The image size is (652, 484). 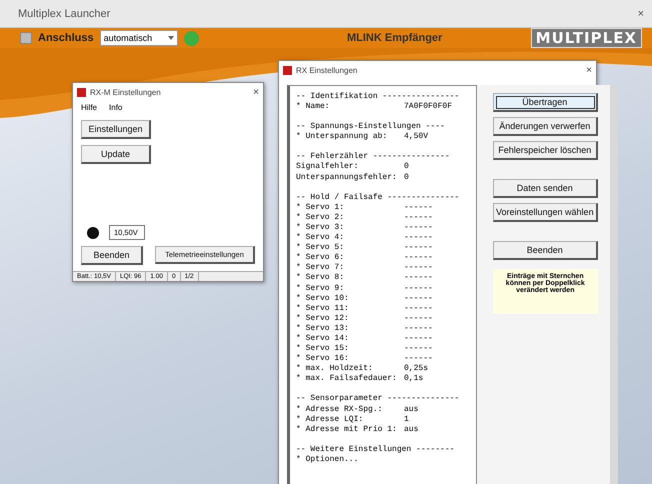 I want to click on action-button: Fehlerspeicher löschen, so click(x=545, y=150).